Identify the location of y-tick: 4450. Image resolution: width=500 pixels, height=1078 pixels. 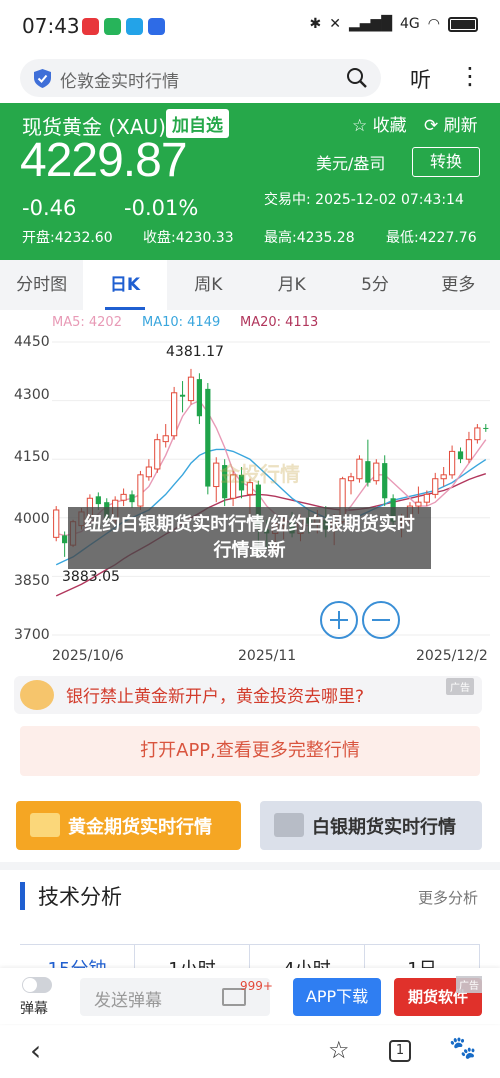
(32, 342).